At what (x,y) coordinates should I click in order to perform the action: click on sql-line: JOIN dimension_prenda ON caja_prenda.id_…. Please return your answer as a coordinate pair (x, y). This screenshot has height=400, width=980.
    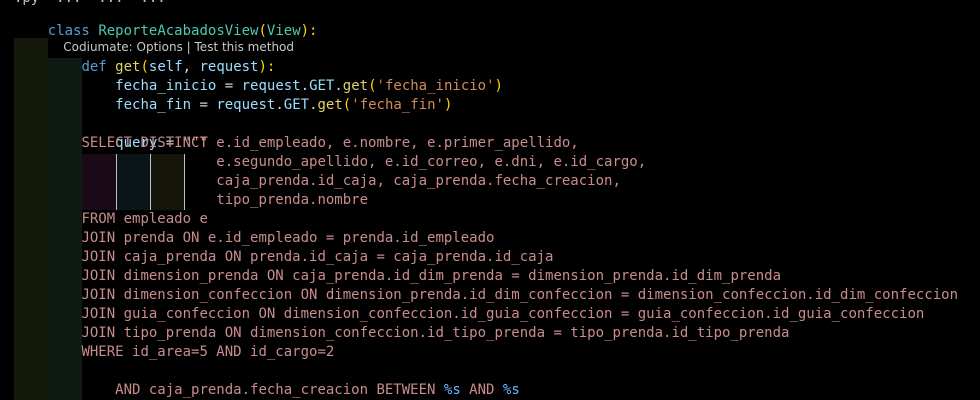
    Looking at the image, I should click on (397, 276).